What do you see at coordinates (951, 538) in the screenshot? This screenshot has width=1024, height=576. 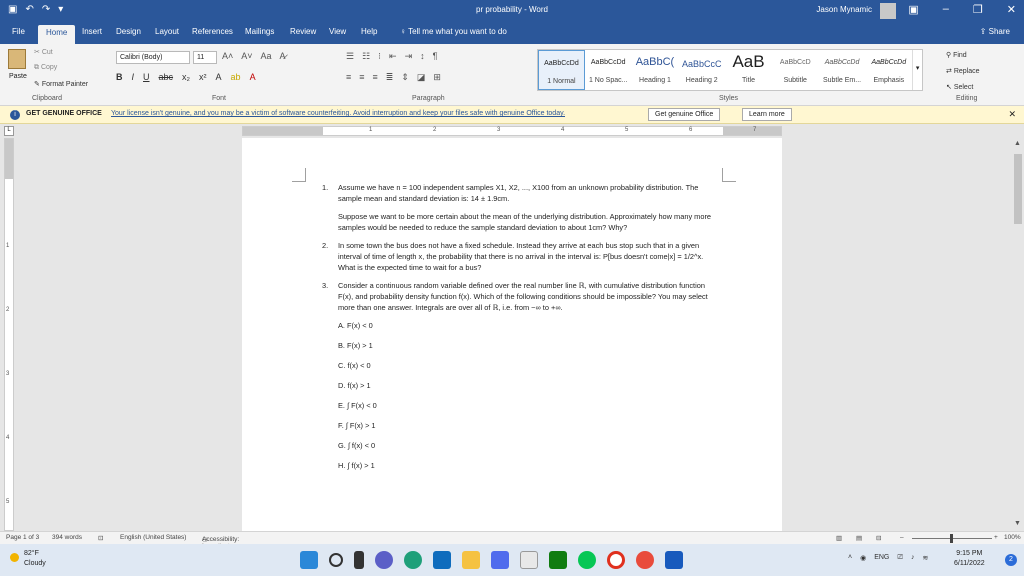 I see `zoom-slider-thumb` at bounding box center [951, 538].